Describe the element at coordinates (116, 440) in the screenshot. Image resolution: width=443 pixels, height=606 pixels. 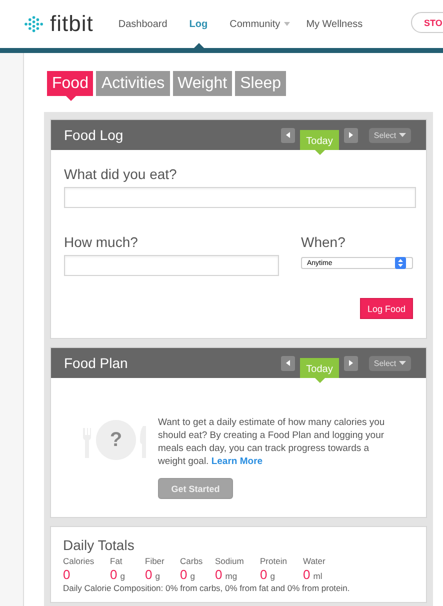
I see `question-mark-icon: ?` at that location.